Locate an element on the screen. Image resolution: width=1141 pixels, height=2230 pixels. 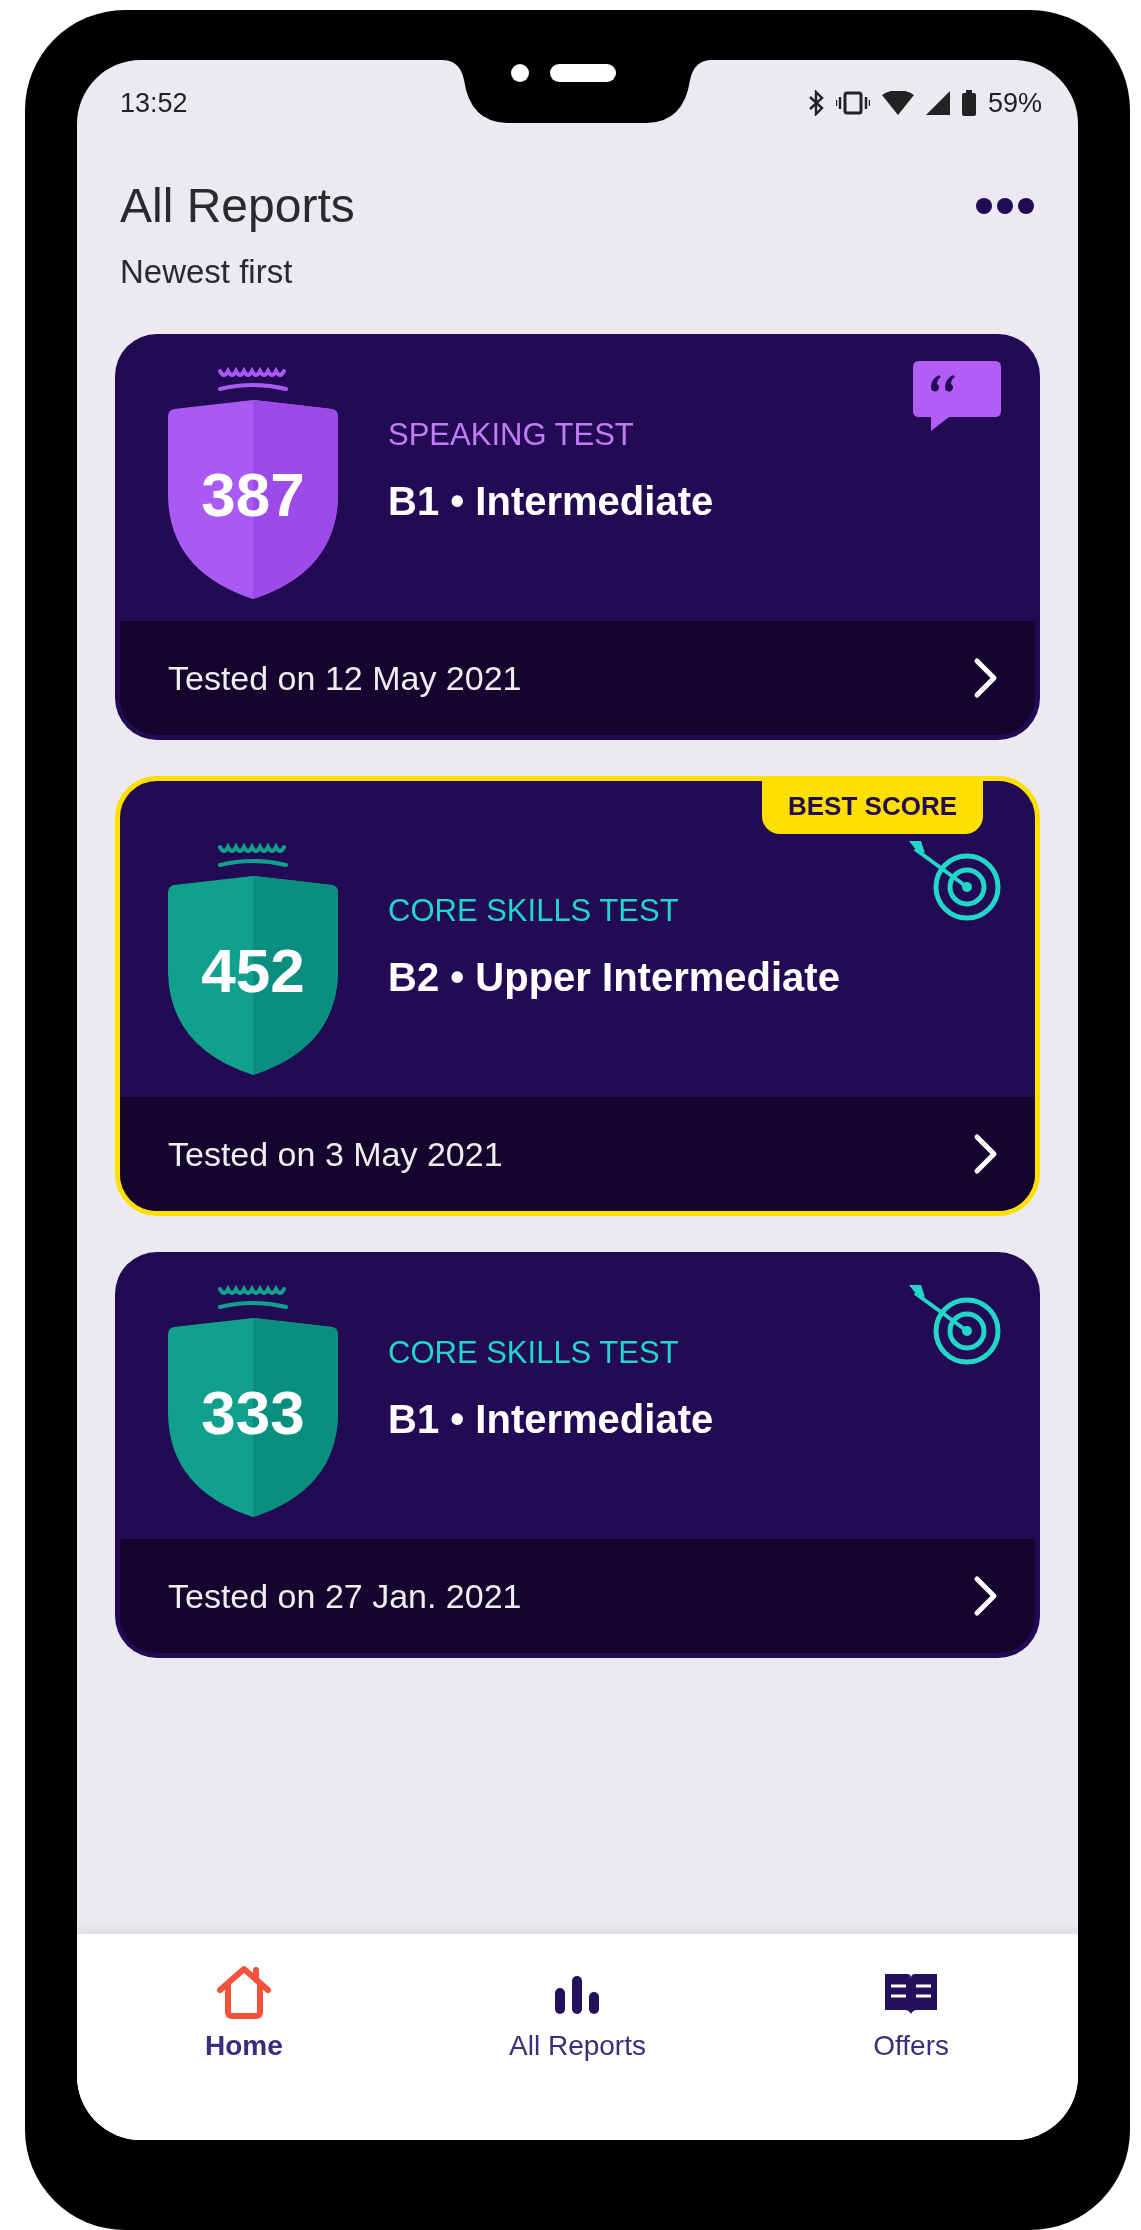
more-options-icon is located at coordinates (1005, 205).